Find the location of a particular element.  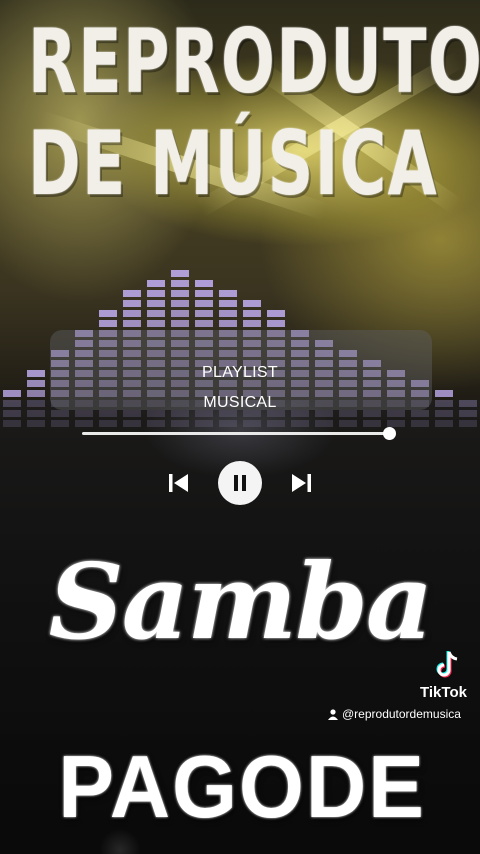

progress-track is located at coordinates (237, 433).